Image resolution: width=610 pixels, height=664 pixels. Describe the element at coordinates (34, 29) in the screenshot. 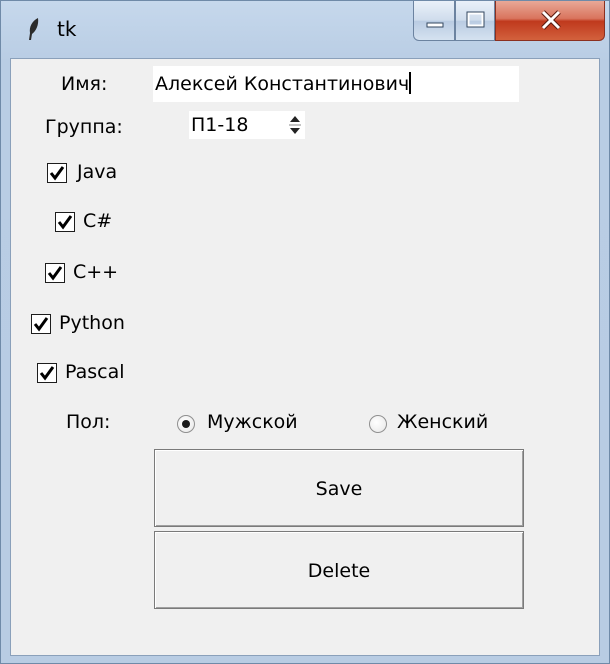

I see `feather-icon` at that location.